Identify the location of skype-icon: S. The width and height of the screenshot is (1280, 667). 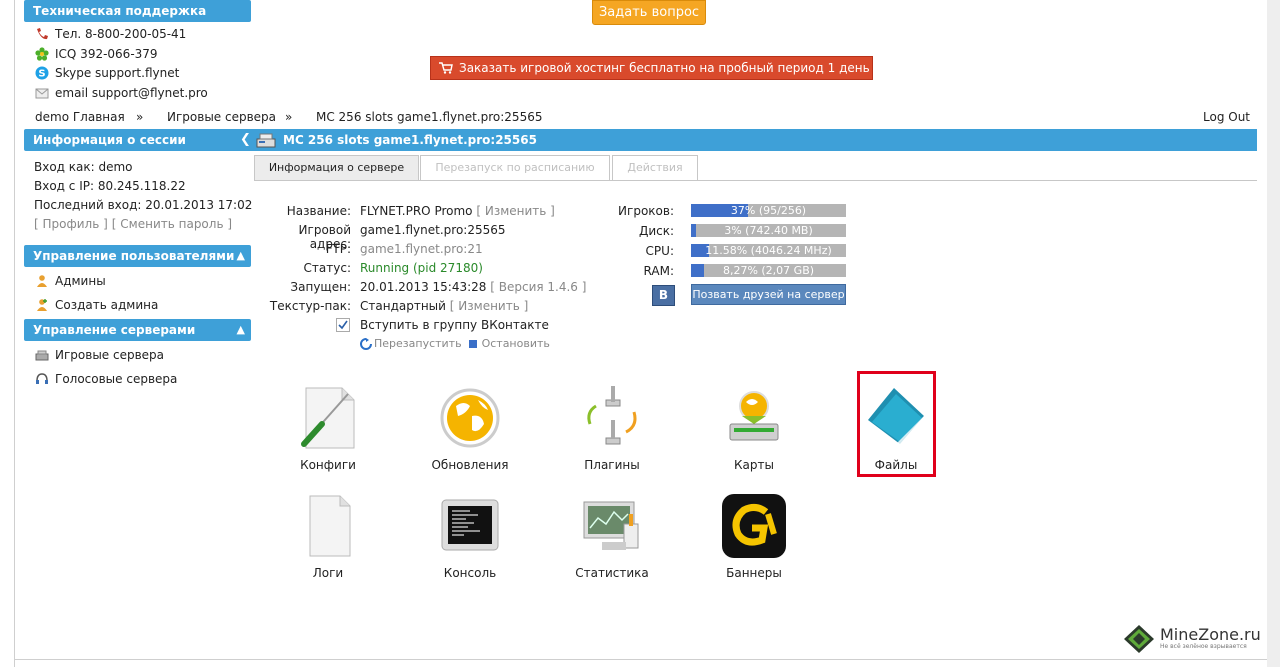
(42, 73).